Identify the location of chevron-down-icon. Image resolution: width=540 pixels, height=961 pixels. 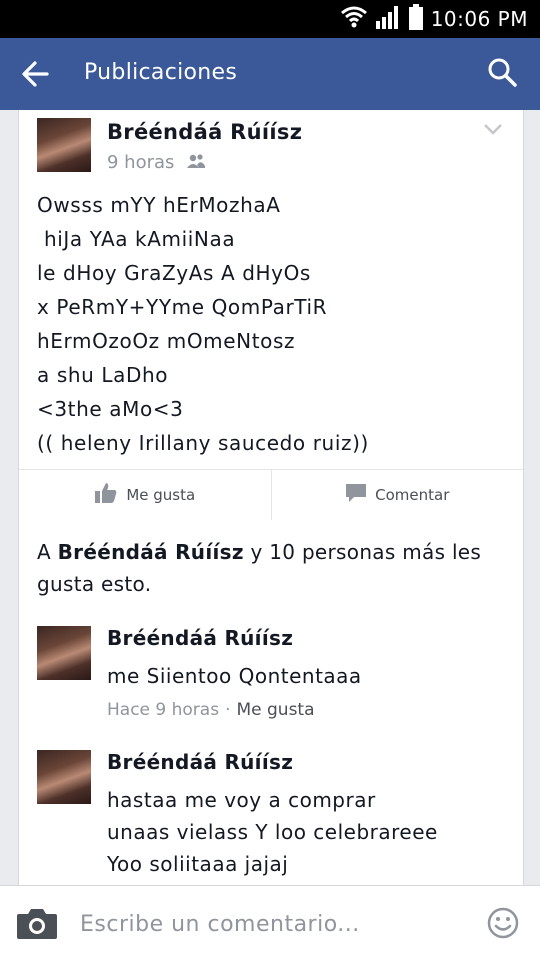
(493, 129).